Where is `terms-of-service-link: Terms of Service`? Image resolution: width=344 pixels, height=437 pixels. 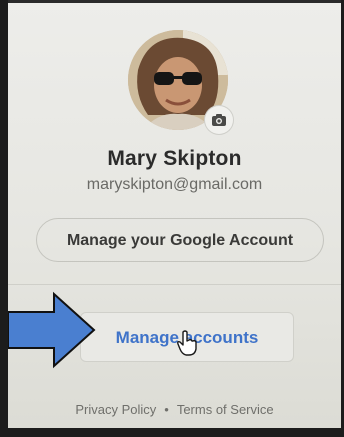 terms-of-service-link: Terms of Service is located at coordinates (225, 409).